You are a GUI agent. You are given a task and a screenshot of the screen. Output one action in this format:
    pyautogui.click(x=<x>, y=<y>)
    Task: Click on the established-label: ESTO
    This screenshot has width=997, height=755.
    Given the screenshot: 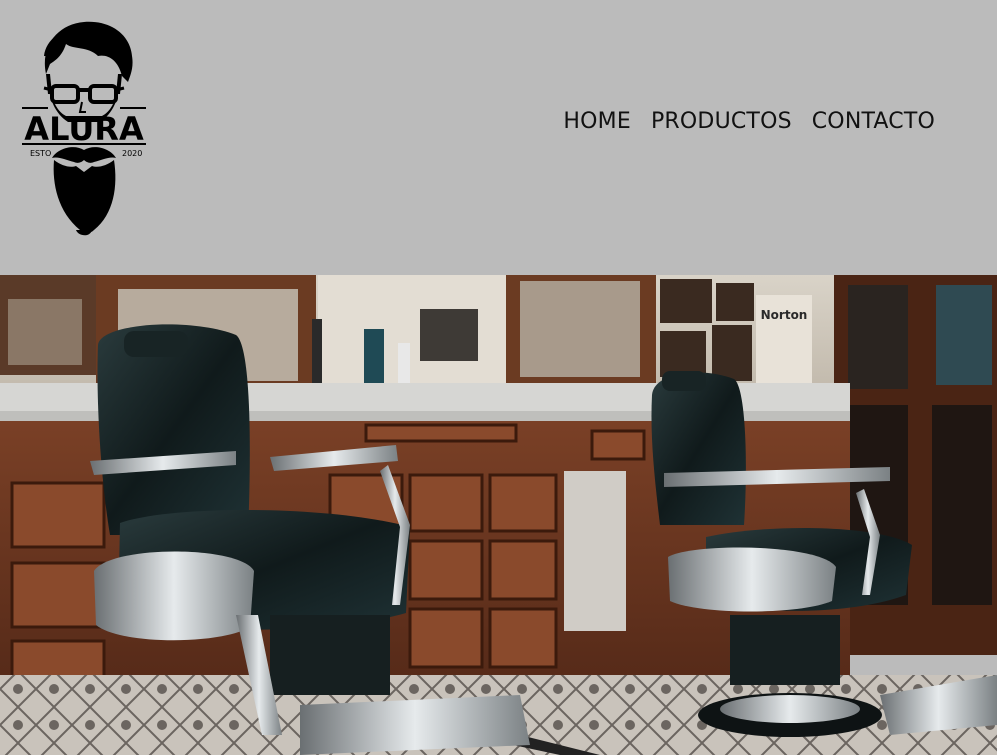 What is the action you would take?
    pyautogui.click(x=40, y=153)
    